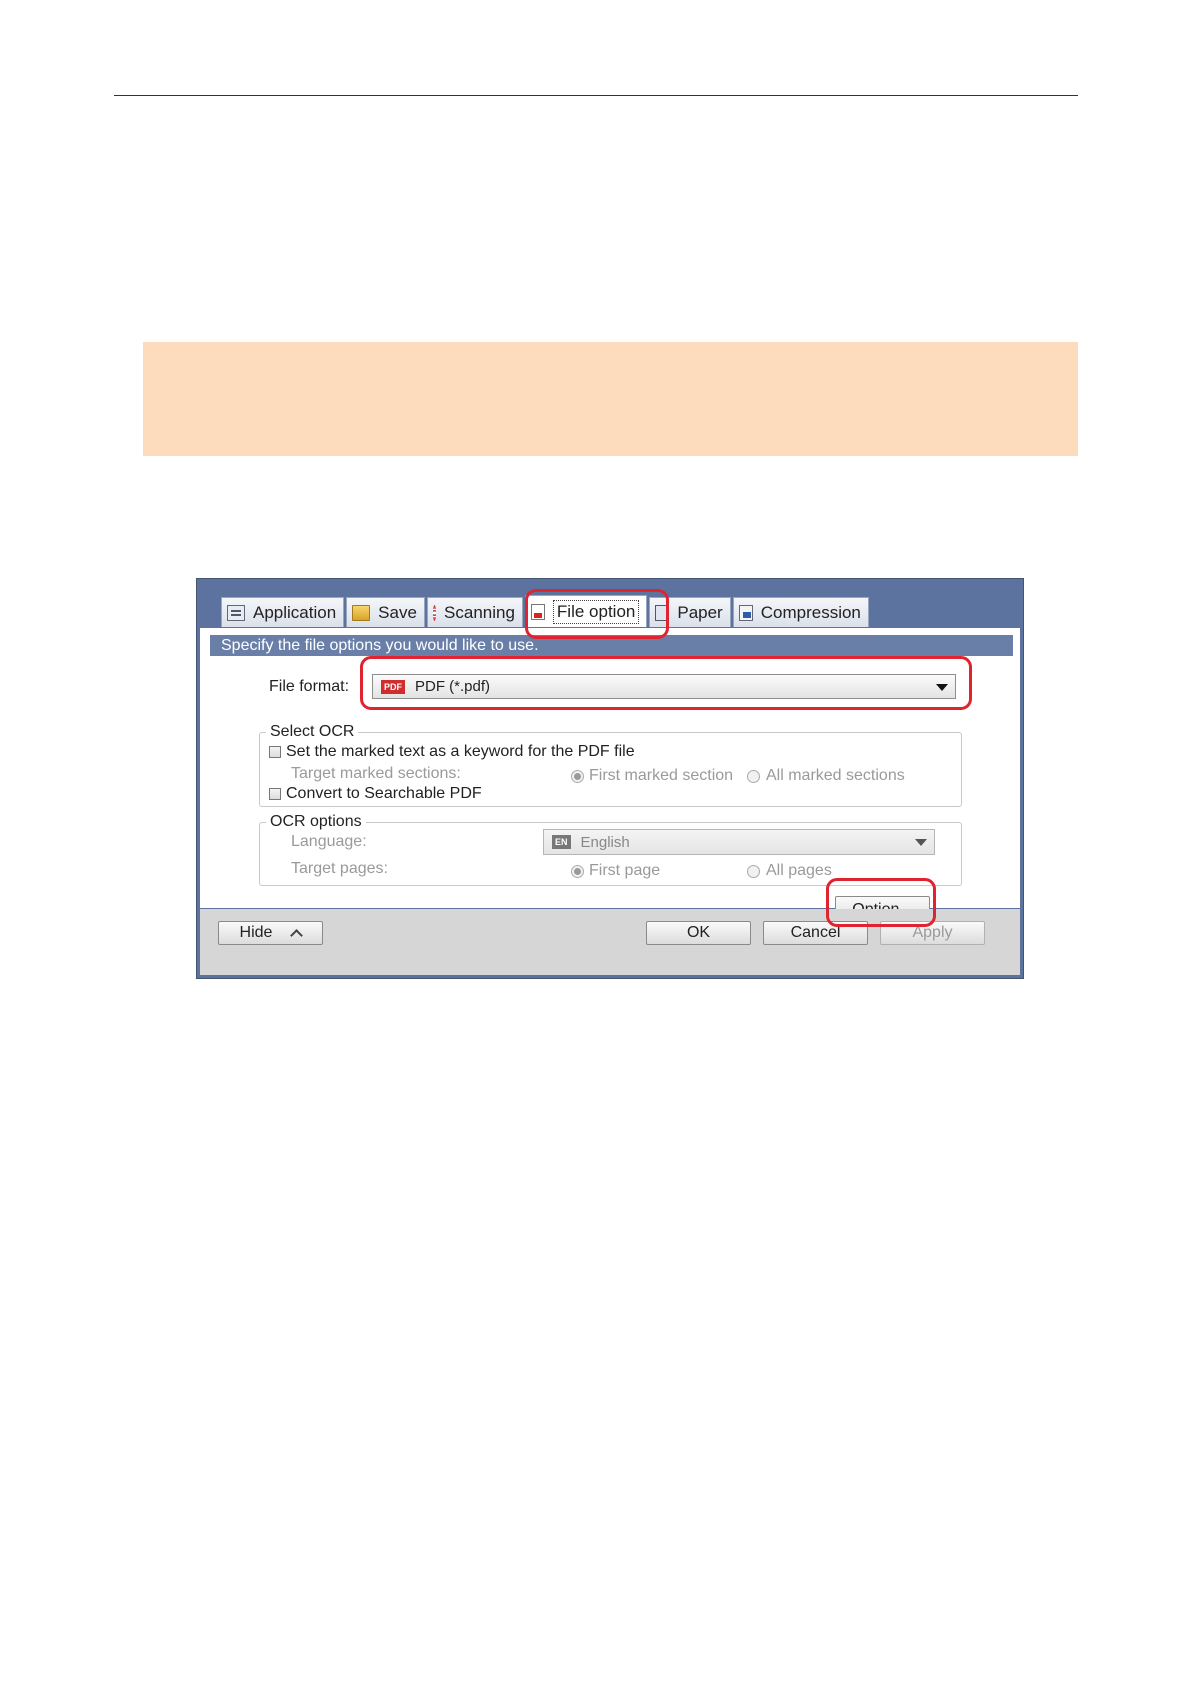  Describe the element at coordinates (316, 822) in the screenshot. I see `ocr-options-title: OCR options` at that location.